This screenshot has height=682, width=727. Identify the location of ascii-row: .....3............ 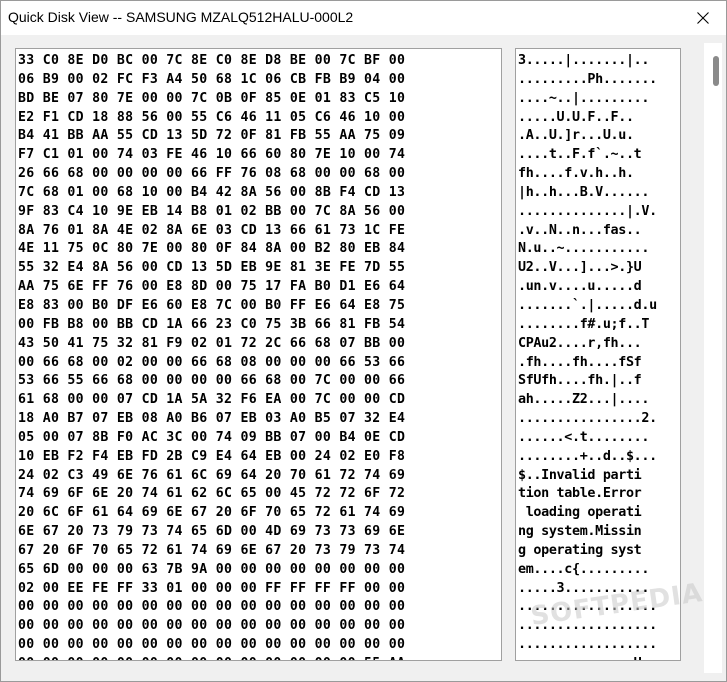
(584, 588).